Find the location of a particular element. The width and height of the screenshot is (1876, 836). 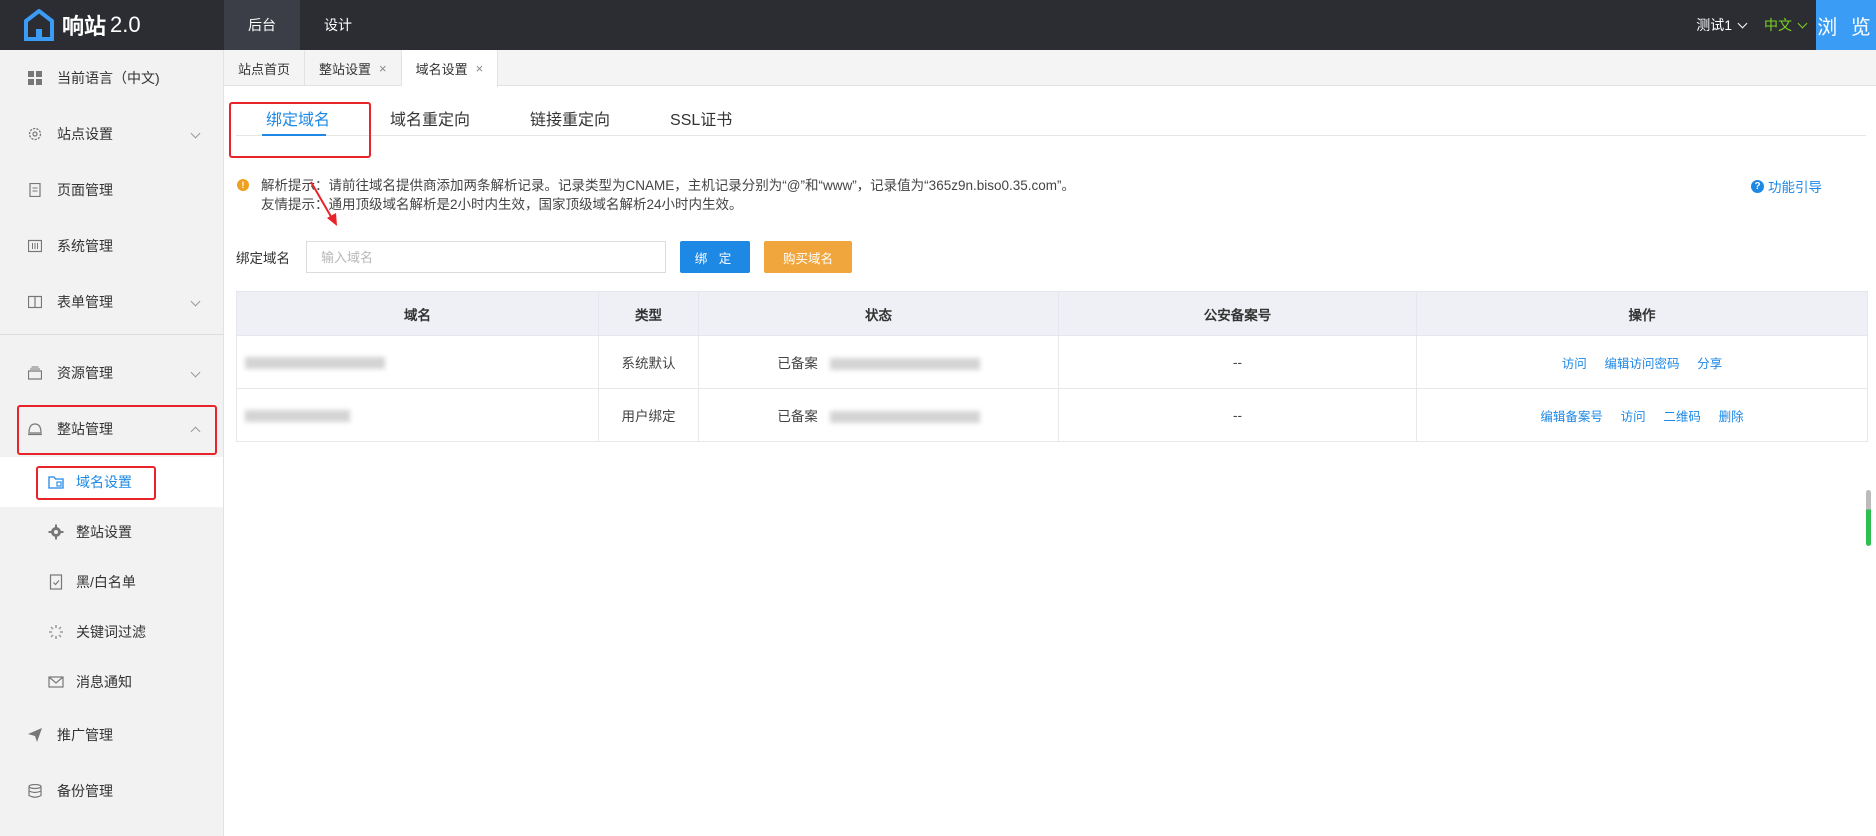

top-nav: 后台 设计 is located at coordinates (300, 25).